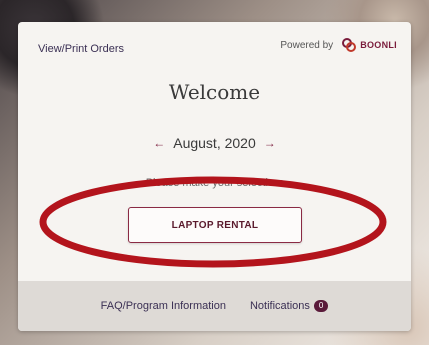  I want to click on card-footer: FAQ/Program Information Notifications 0, so click(214, 306).